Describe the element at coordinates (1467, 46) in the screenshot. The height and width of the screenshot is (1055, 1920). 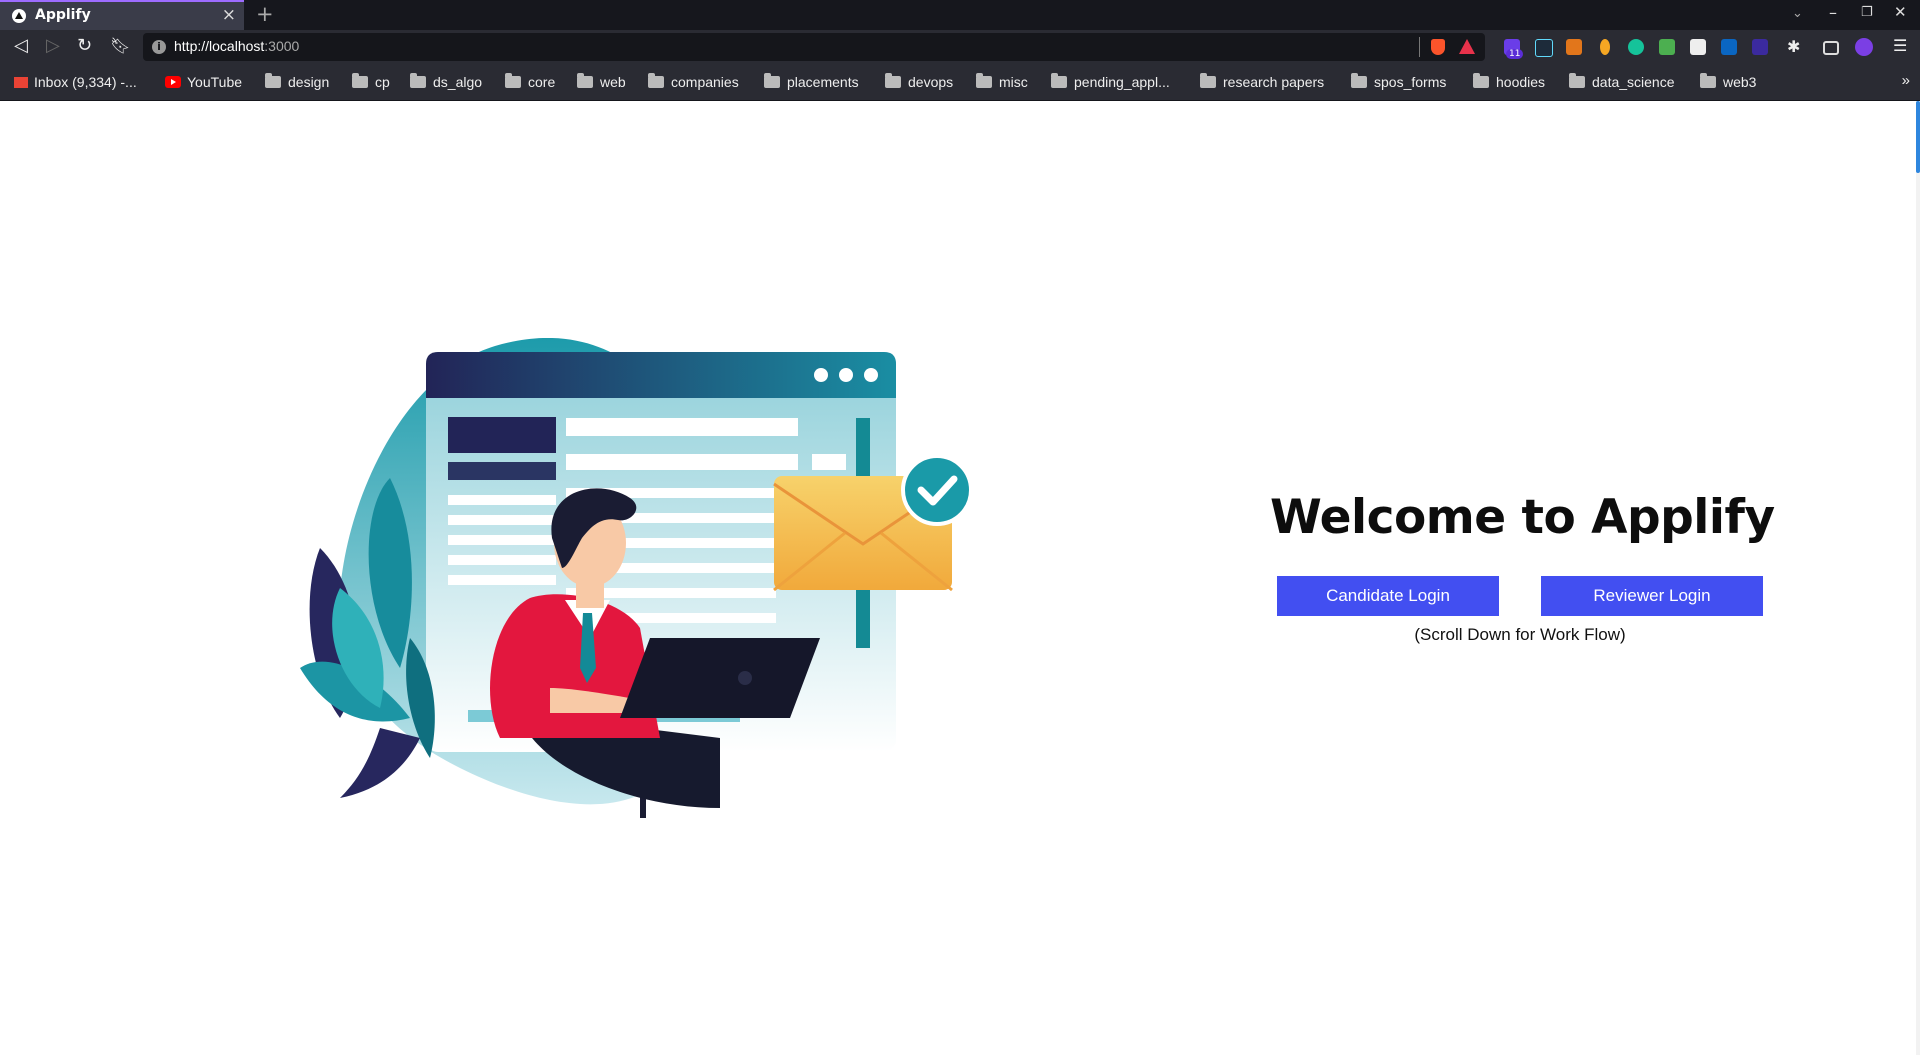
I see `brave-rewards-icon` at that location.